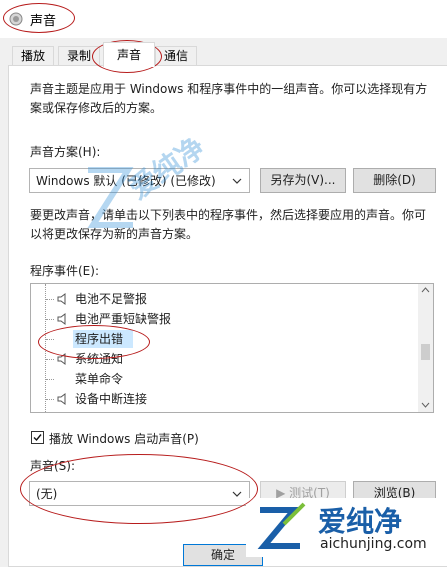  Describe the element at coordinates (229, 89) in the screenshot. I see `description-line-1: 声音主题是应用于 Windows 和程序事件中的一组声音。你可以选择现有方` at that location.